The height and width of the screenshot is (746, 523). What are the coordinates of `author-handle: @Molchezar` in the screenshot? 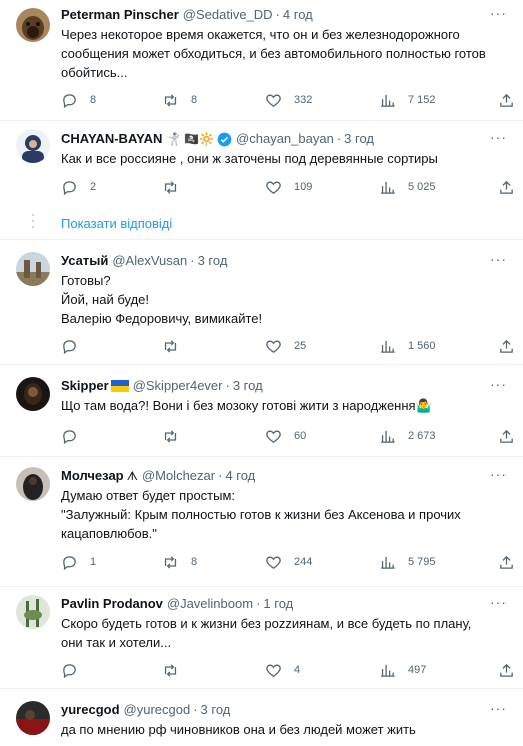 It's located at (178, 476).